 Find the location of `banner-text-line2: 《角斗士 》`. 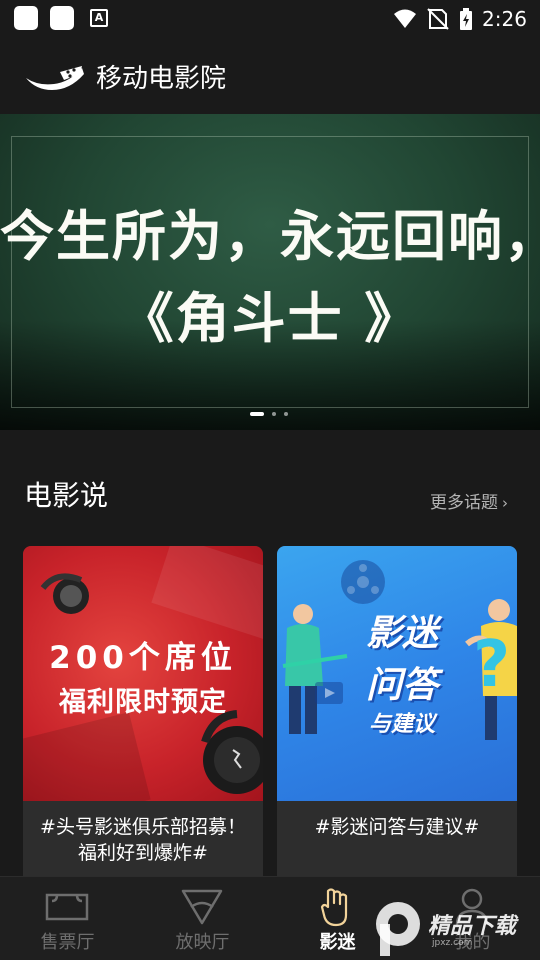

banner-text-line2: 《角斗士 》 is located at coordinates (270, 318).